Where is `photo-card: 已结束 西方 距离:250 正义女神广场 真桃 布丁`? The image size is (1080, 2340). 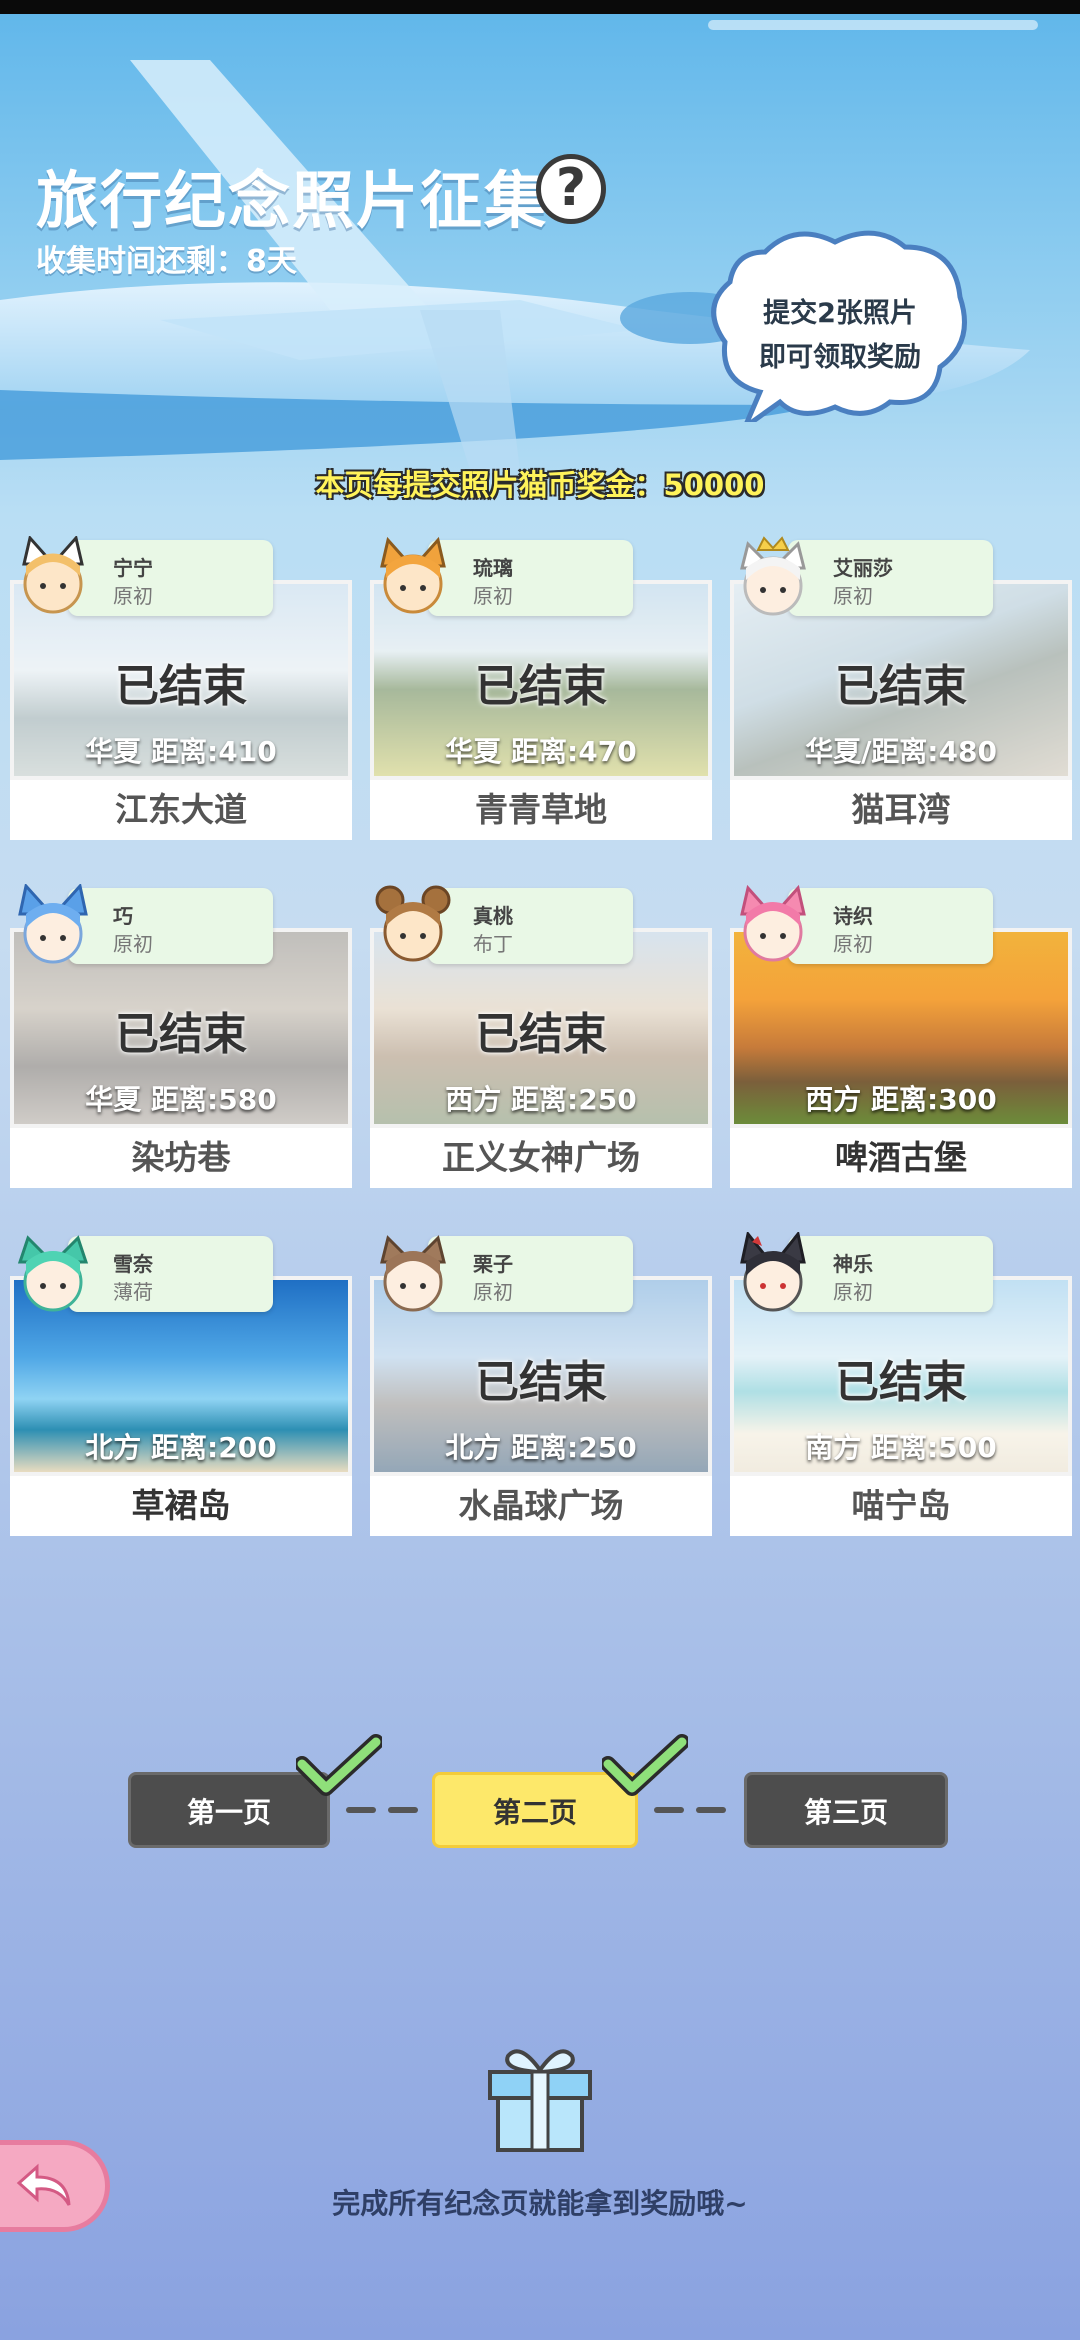 photo-card: 已结束 西方 距离:250 正义女神广场 真桃 布丁 is located at coordinates (541, 1041).